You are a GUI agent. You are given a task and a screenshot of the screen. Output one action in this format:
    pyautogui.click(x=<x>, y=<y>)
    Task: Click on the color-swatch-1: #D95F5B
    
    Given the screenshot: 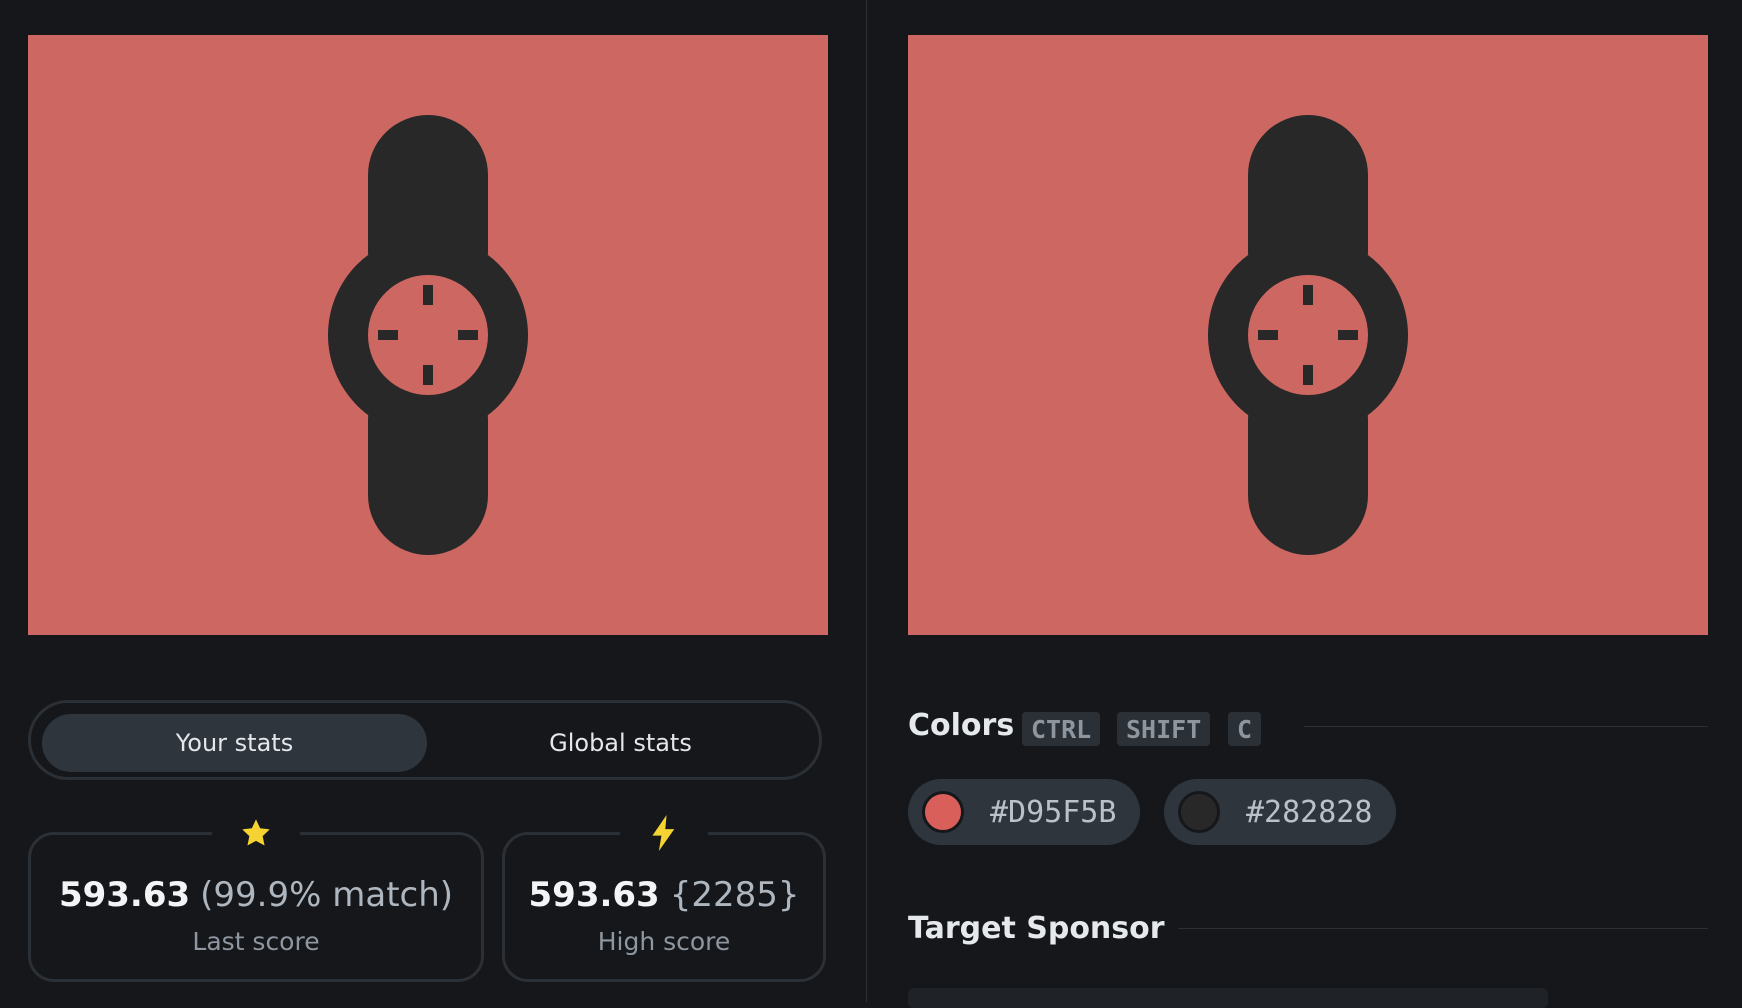 What is the action you would take?
    pyautogui.click(x=1024, y=812)
    